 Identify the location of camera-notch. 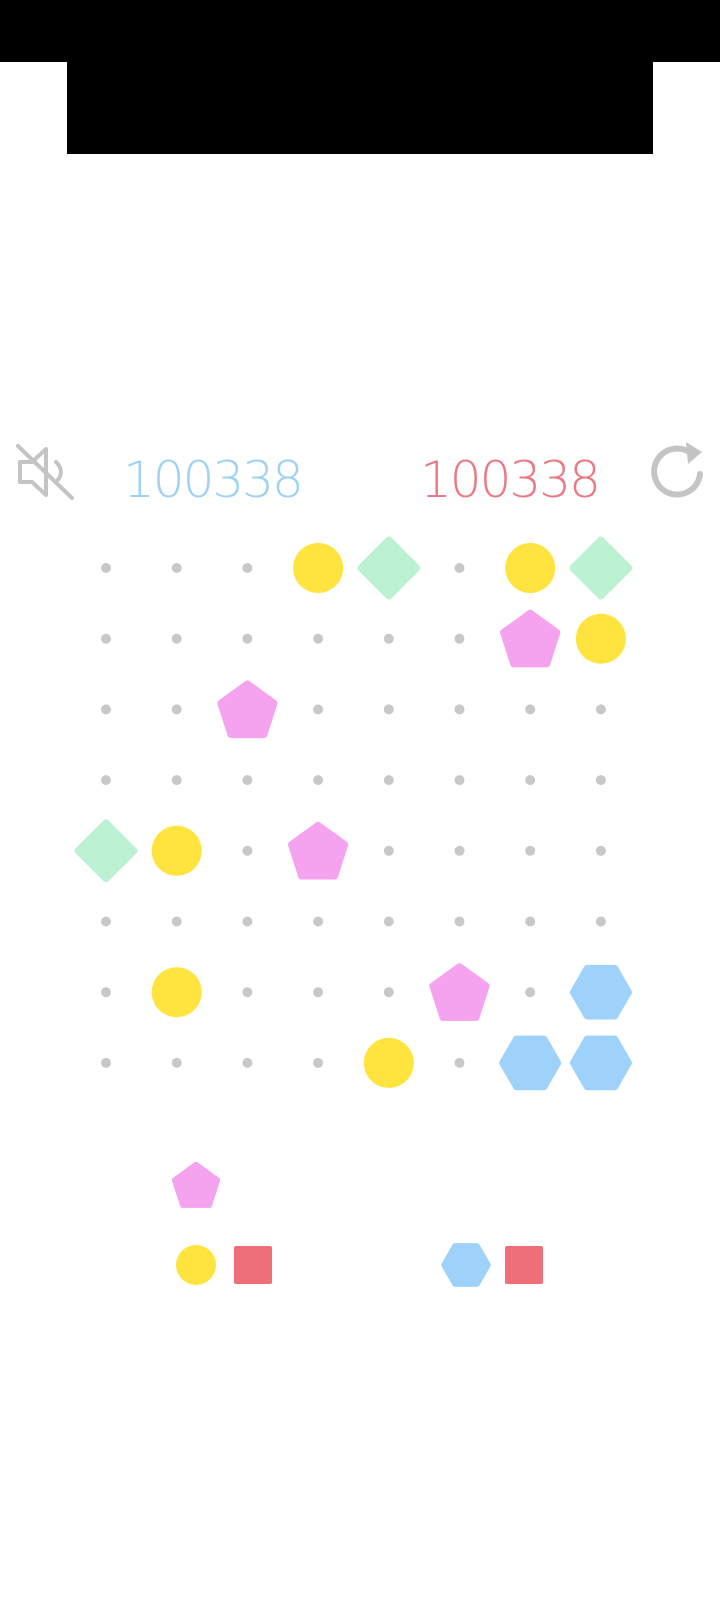
(360, 108).